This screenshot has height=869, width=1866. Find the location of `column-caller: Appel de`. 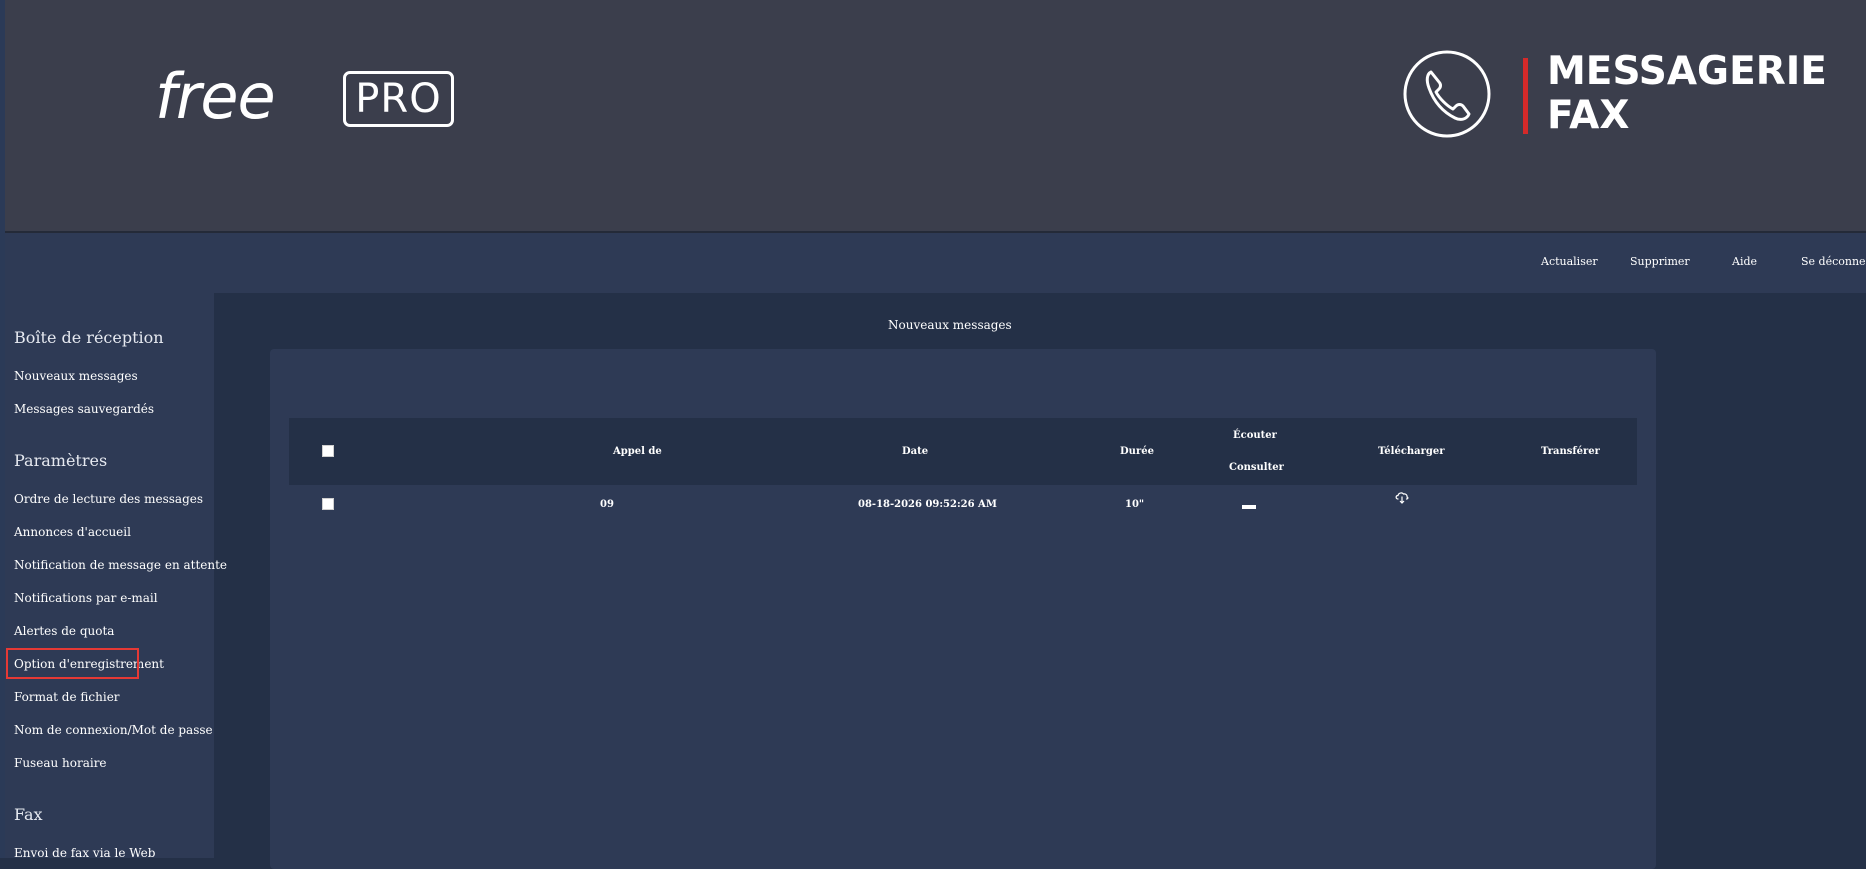

column-caller: Appel de is located at coordinates (637, 451).